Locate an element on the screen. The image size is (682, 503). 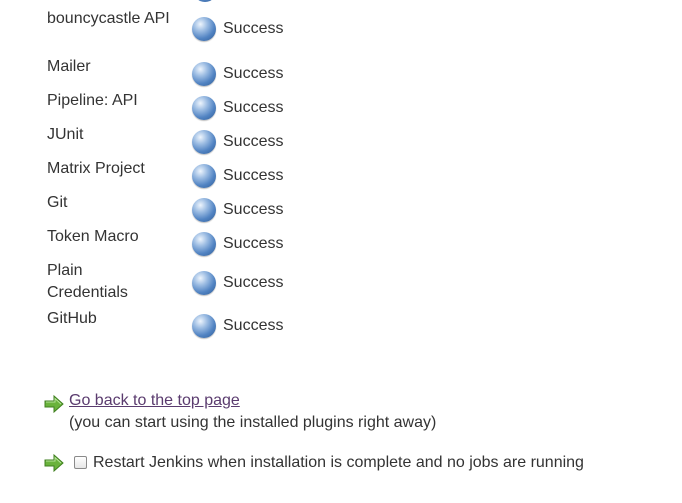
plugin-row: Token Macro Success is located at coordinates (247, 243).